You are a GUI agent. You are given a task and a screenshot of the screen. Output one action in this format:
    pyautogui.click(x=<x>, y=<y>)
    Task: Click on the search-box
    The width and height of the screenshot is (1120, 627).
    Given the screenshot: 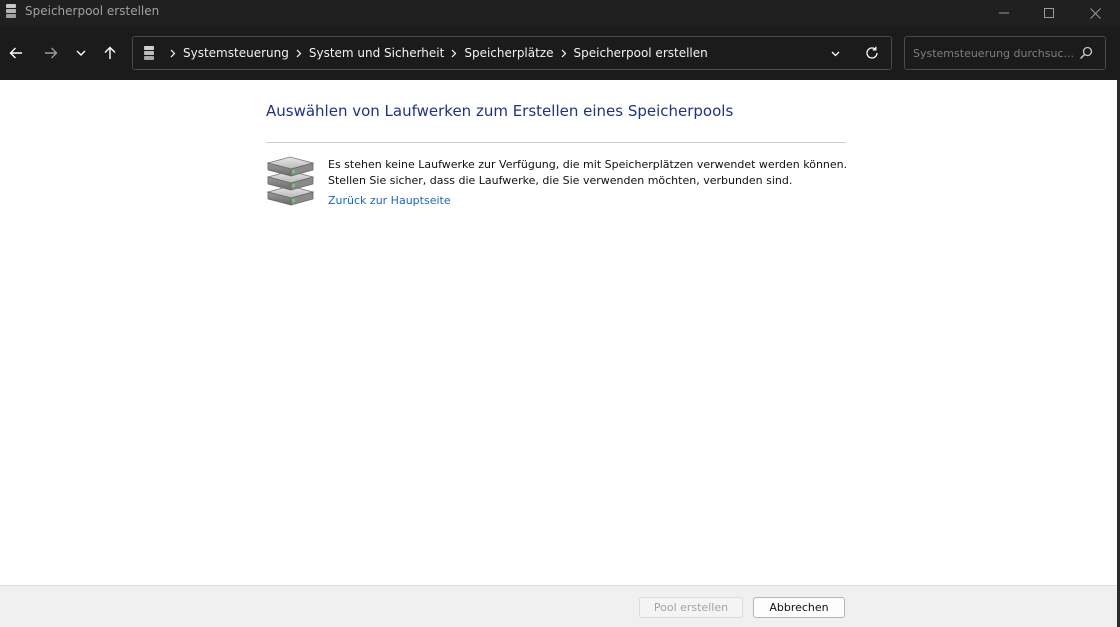 What is the action you would take?
    pyautogui.click(x=1005, y=53)
    